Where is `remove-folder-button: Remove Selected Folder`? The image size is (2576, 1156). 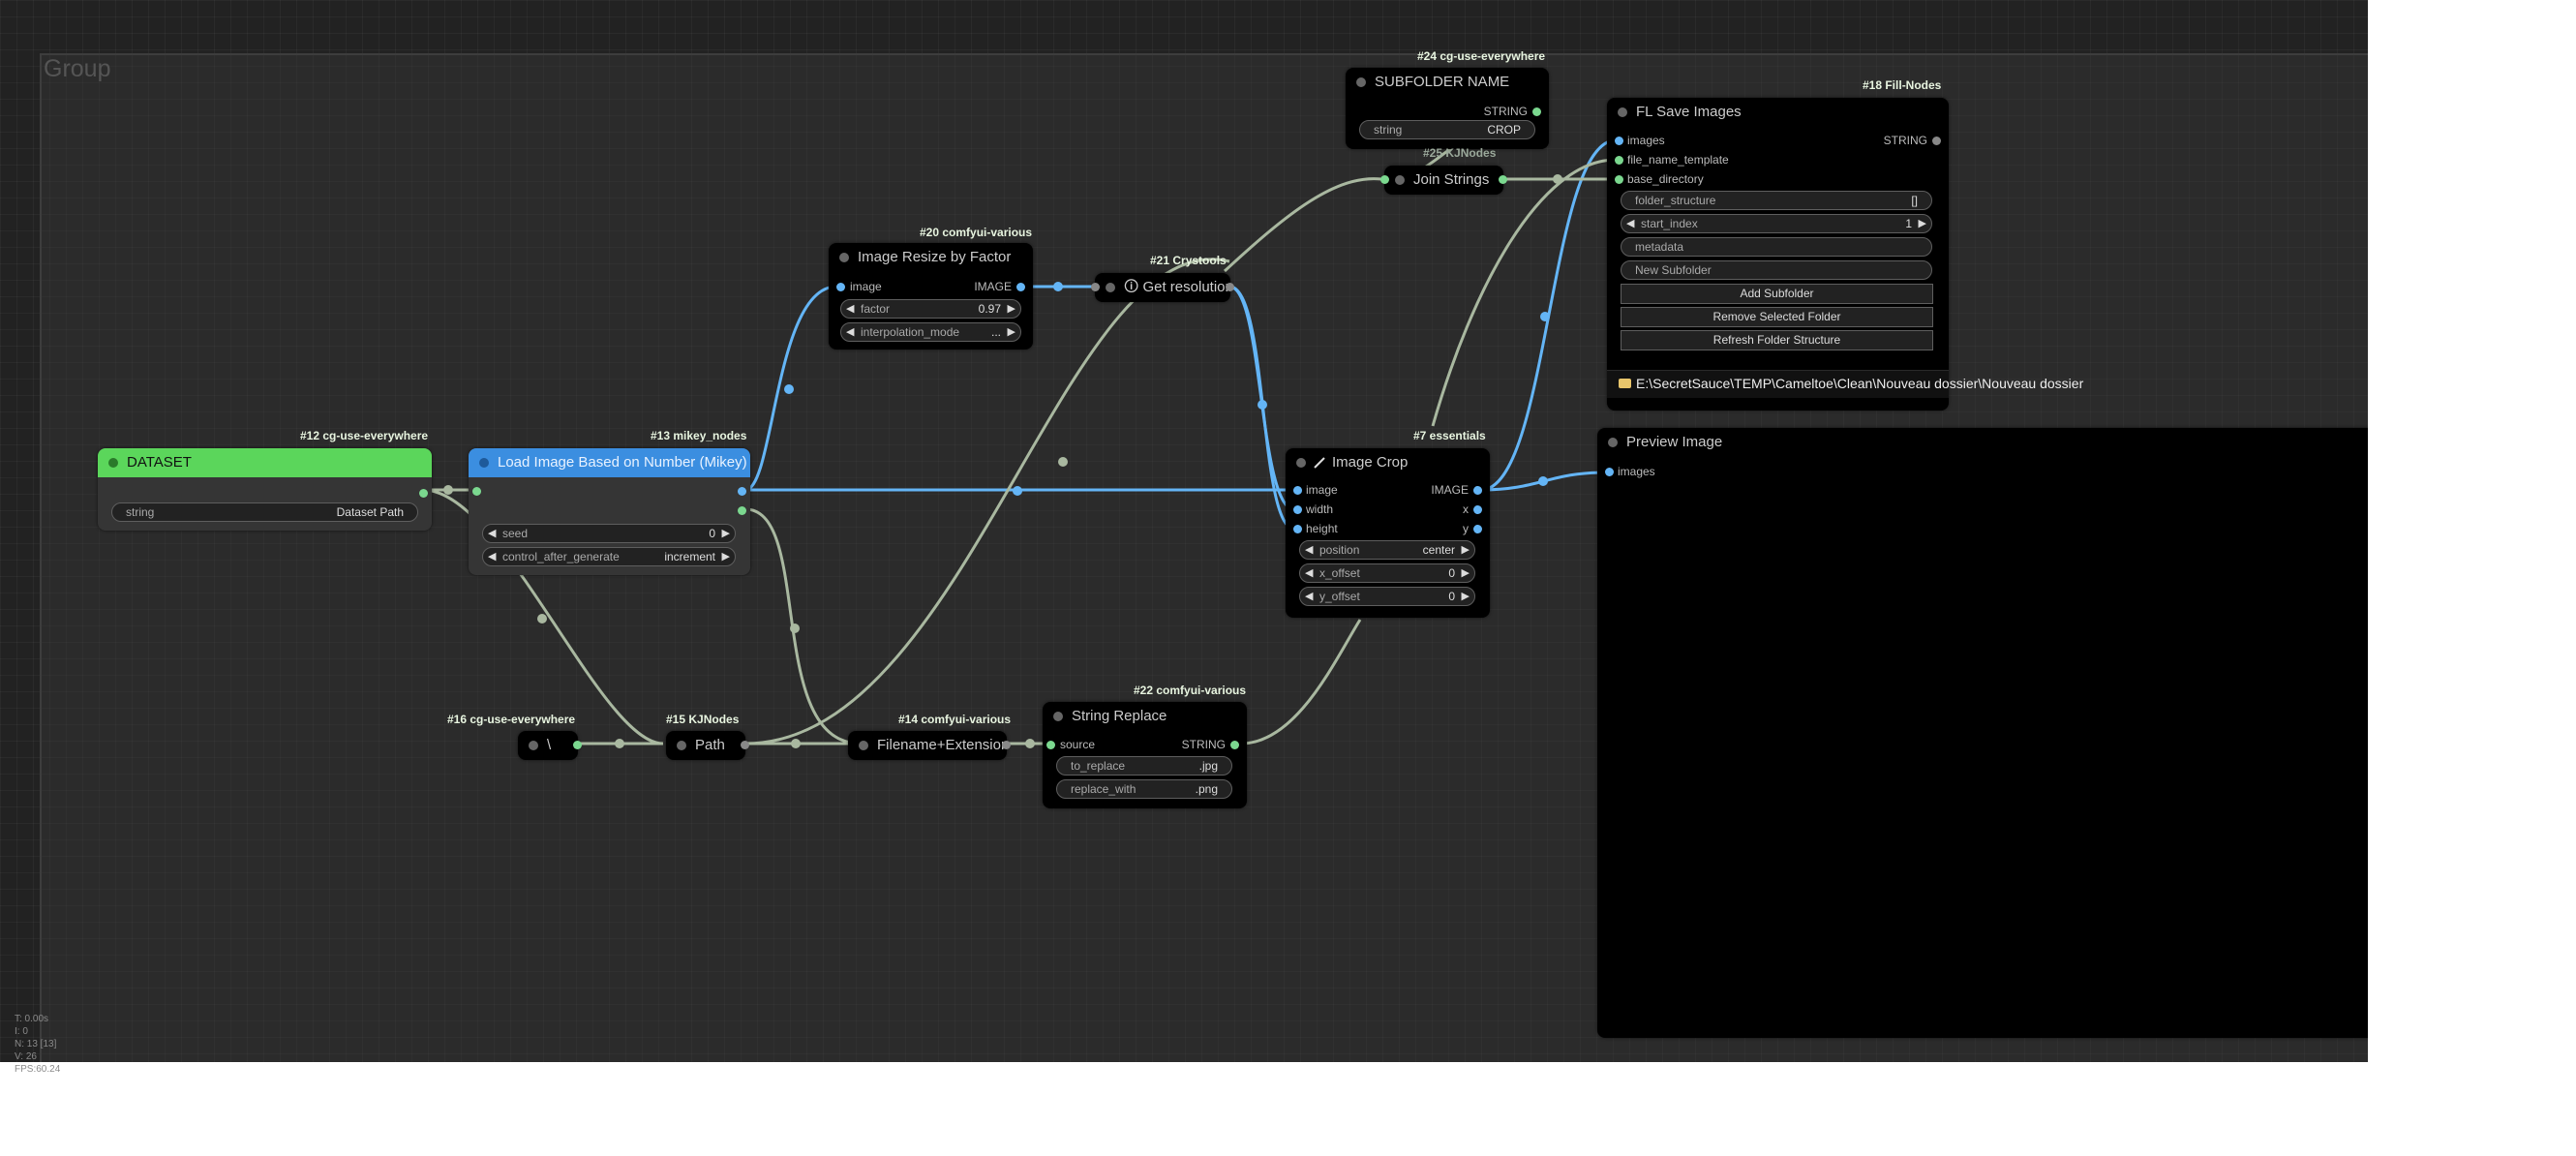
remove-folder-button: Remove Selected Folder is located at coordinates (1777, 317).